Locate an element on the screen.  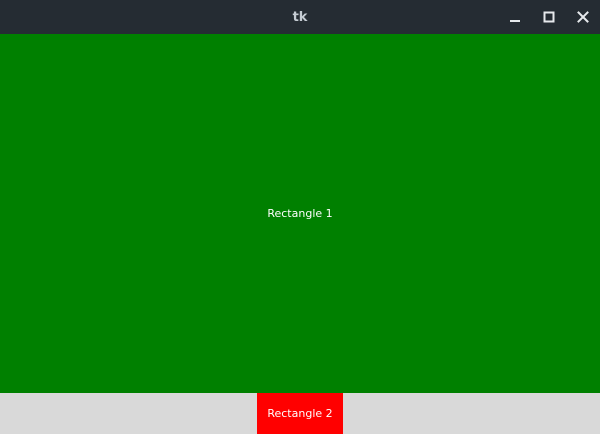
maximize-button is located at coordinates (549, 17).